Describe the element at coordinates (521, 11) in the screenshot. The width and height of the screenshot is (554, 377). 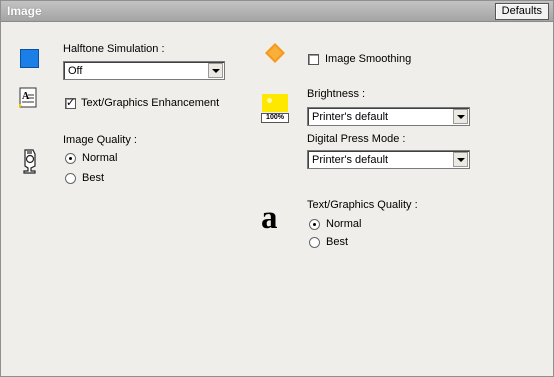
I see `defaults-button: Defaults` at that location.